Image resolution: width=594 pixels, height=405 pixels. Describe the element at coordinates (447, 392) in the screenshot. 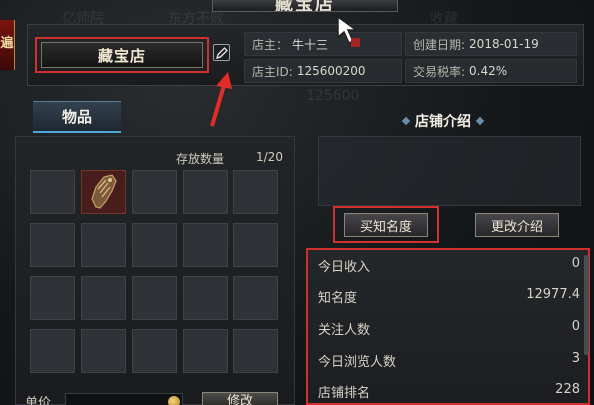

I see `stat-row: 店铺排名 228` at that location.